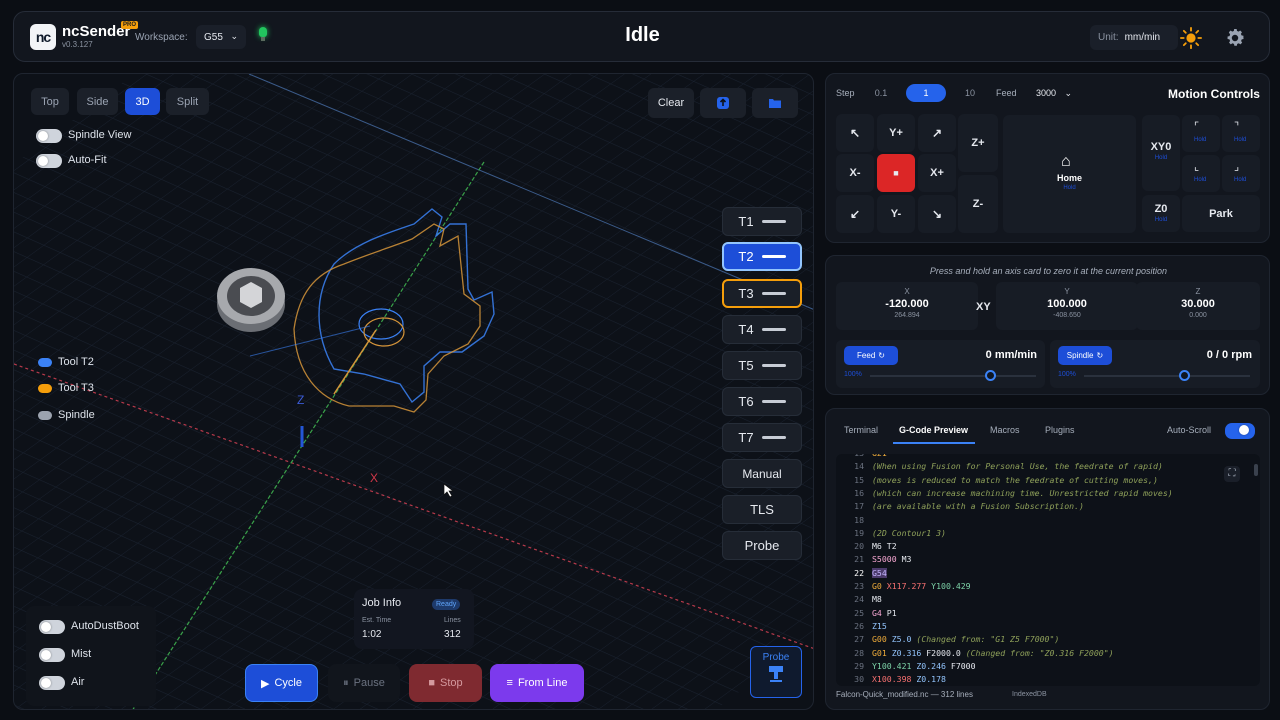  What do you see at coordinates (1256, 470) in the screenshot?
I see `scrollbar` at bounding box center [1256, 470].